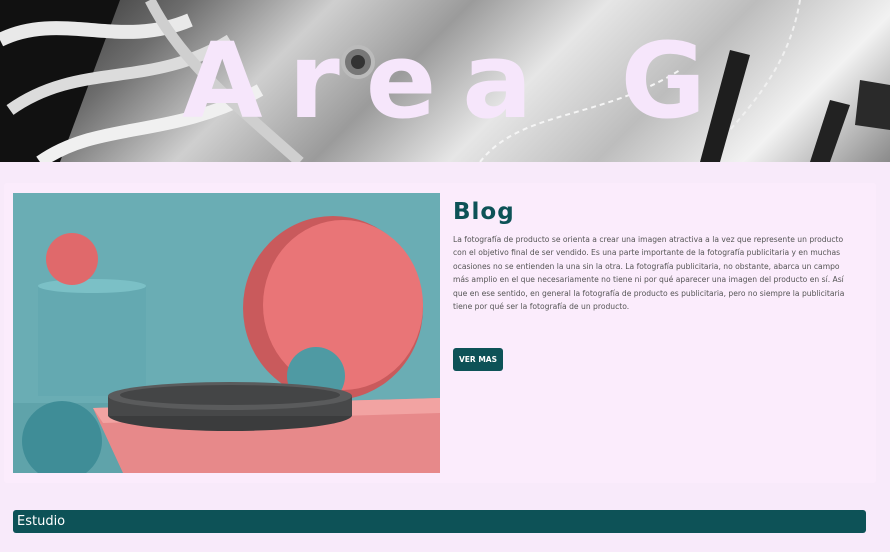  Describe the element at coordinates (484, 212) in the screenshot. I see `blog-title: Blog` at that location.